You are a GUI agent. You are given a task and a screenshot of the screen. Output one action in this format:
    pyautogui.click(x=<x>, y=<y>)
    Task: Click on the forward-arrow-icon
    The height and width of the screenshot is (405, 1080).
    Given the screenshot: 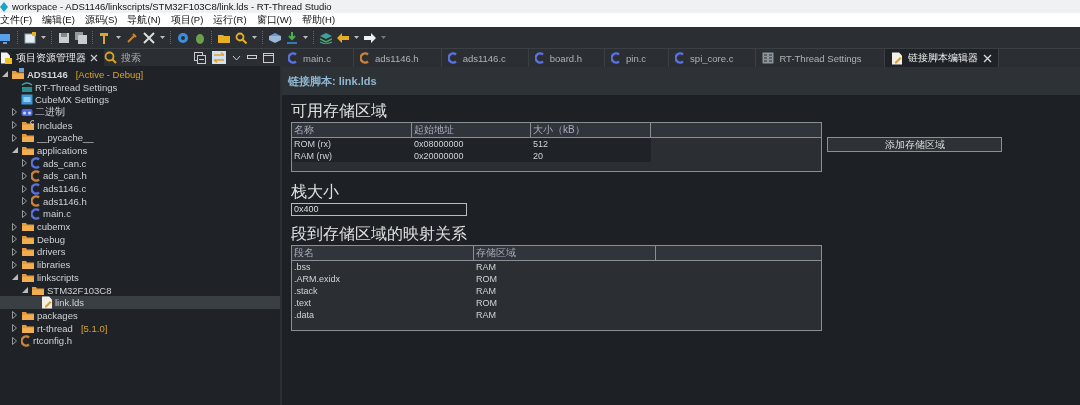 What is the action you would take?
    pyautogui.click(x=370, y=37)
    